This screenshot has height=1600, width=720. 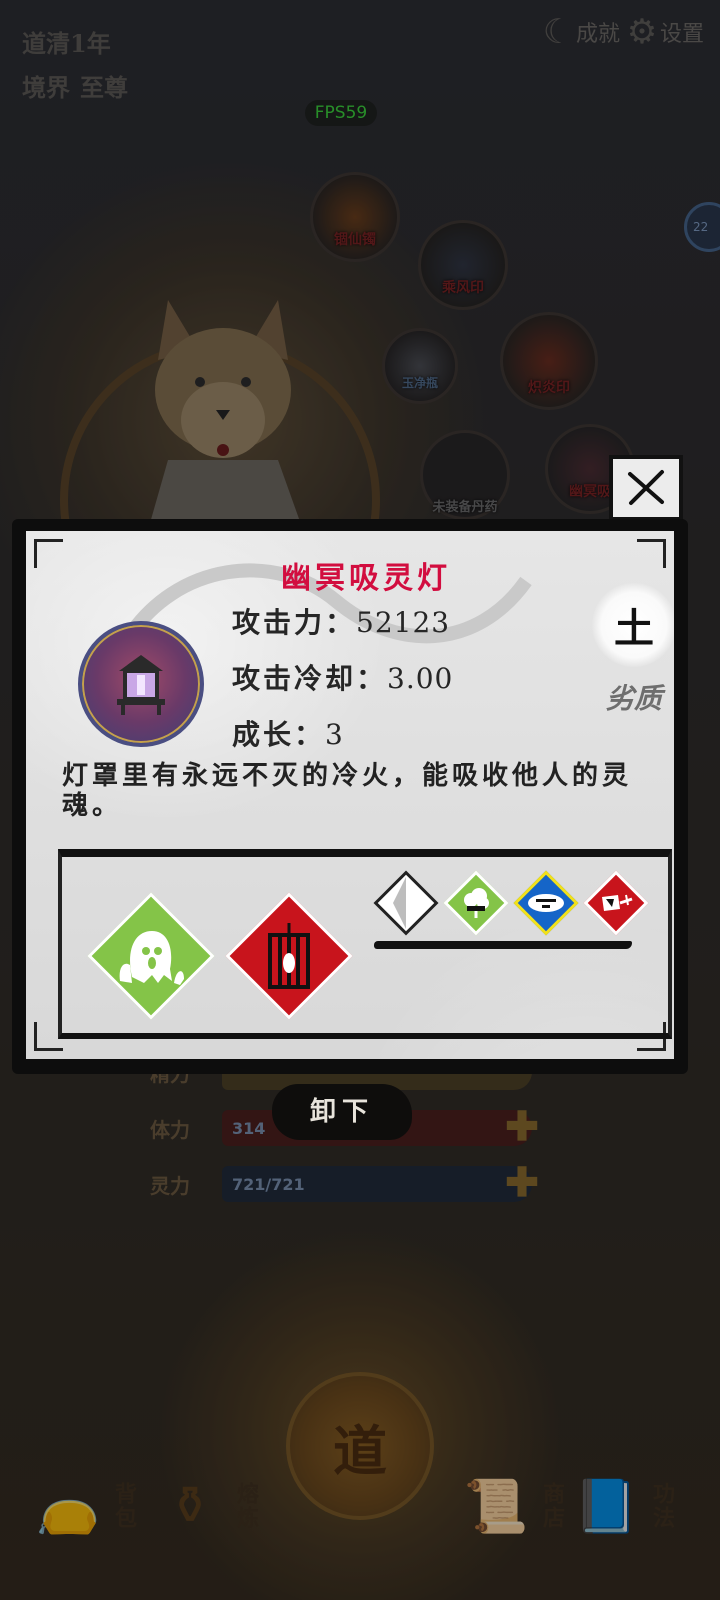 What do you see at coordinates (68, 1506) in the screenshot?
I see `bag-icon: 👝` at bounding box center [68, 1506].